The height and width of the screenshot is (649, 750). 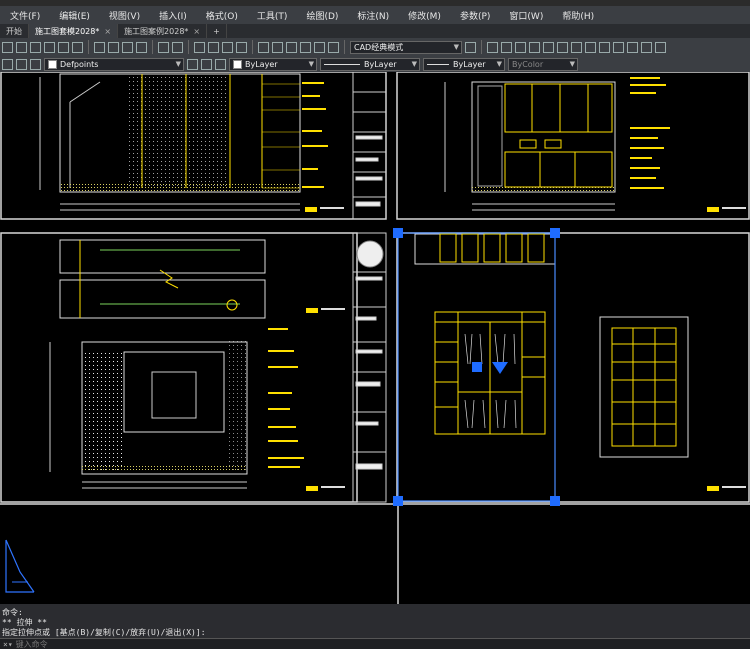 What do you see at coordinates (464, 64) in the screenshot?
I see `lineweight-select: ByLayer ▼` at bounding box center [464, 64].